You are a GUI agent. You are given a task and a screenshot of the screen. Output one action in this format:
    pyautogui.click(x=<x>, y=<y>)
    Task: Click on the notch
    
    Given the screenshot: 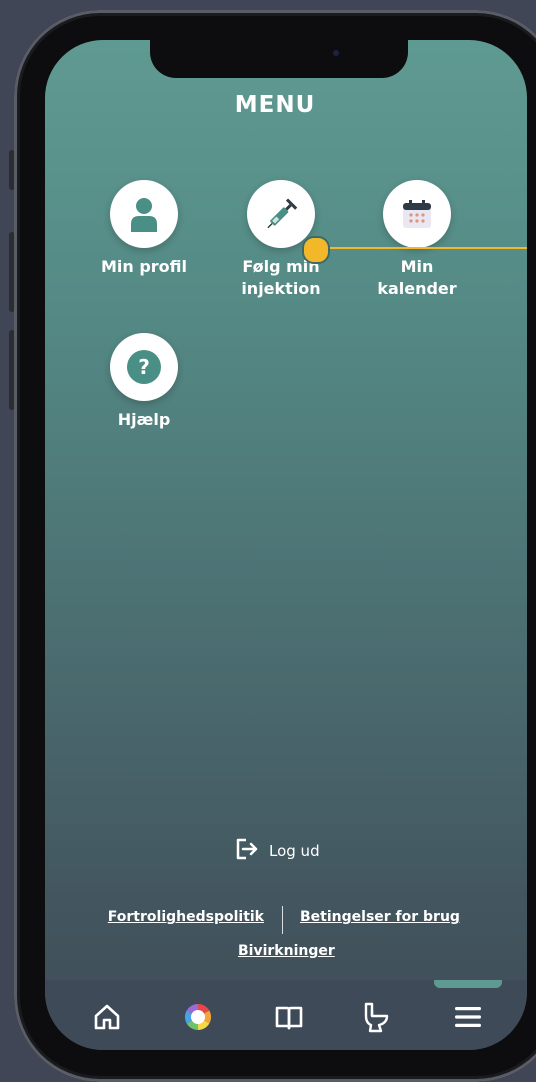 What is the action you would take?
    pyautogui.click(x=279, y=59)
    